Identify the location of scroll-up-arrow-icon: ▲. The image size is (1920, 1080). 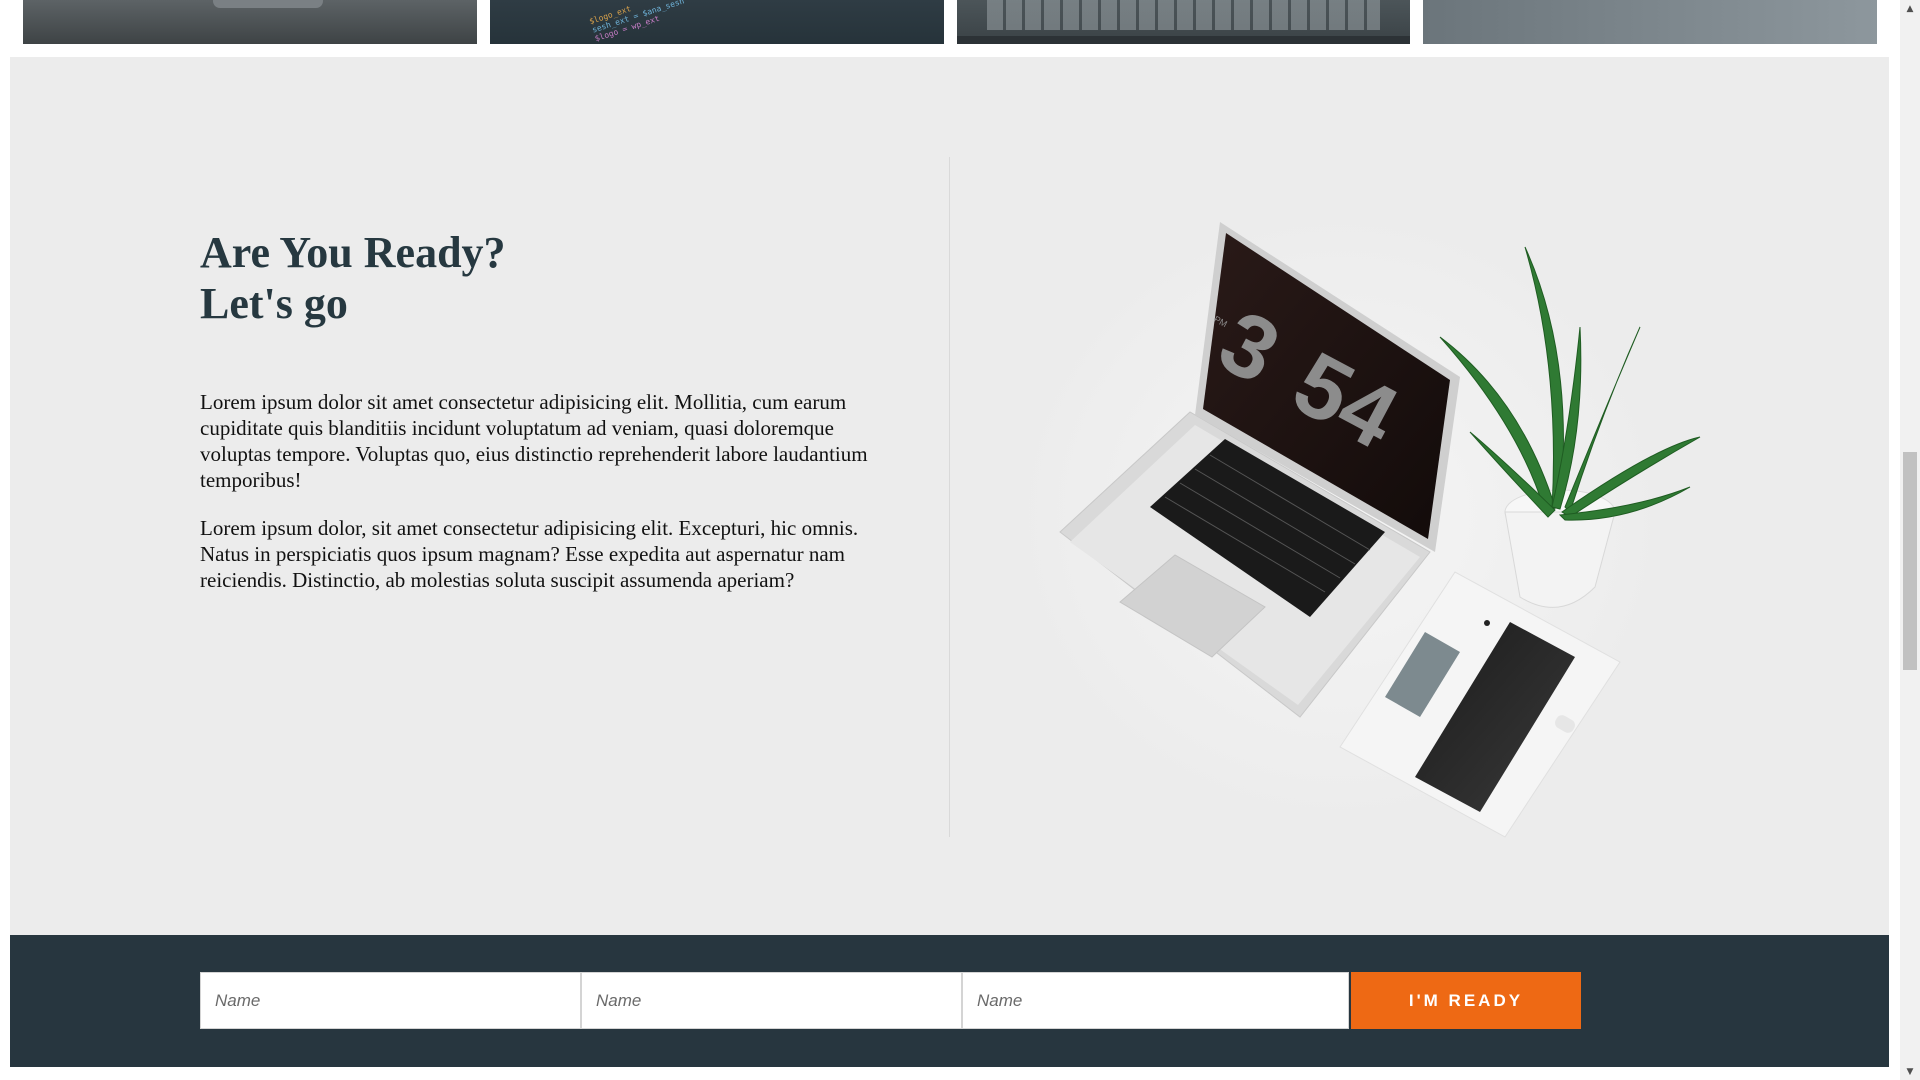
(1910, 8).